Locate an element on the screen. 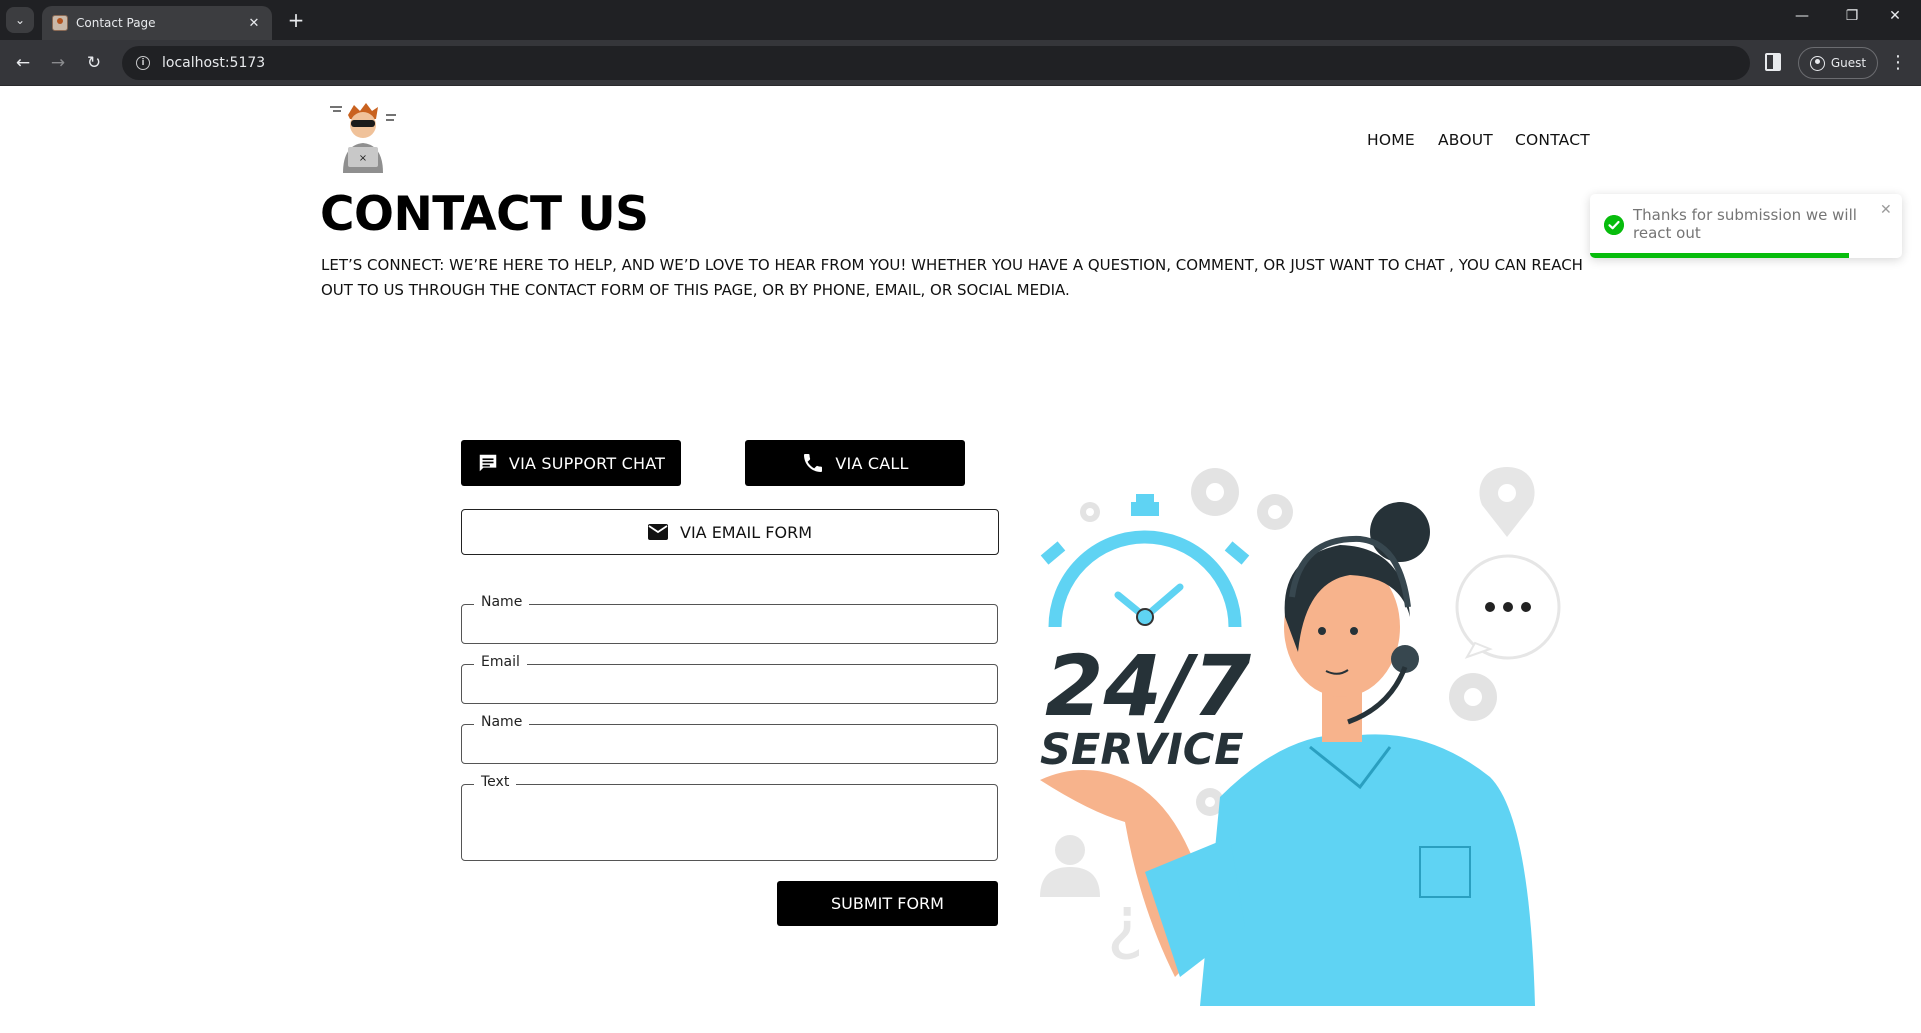 This screenshot has width=1921, height=1033. minimize-icon: — is located at coordinates (1802, 16).